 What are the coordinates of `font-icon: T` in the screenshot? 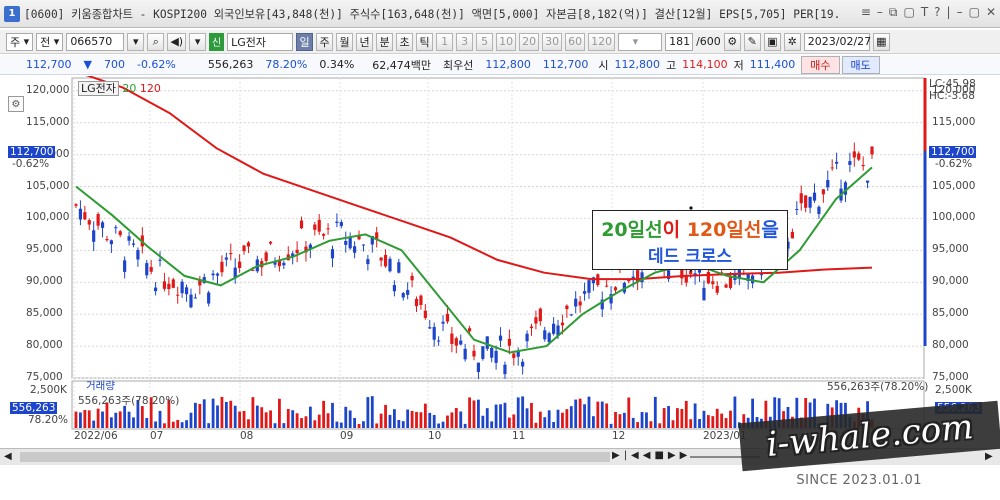 It's located at (924, 12).